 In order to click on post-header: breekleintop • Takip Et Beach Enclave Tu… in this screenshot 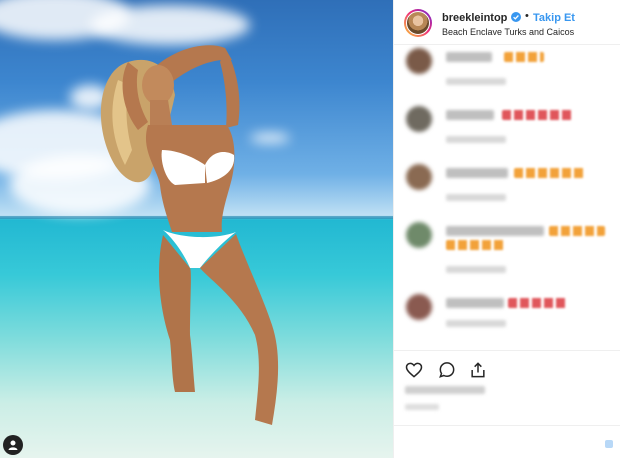, I will do `click(507, 22)`.